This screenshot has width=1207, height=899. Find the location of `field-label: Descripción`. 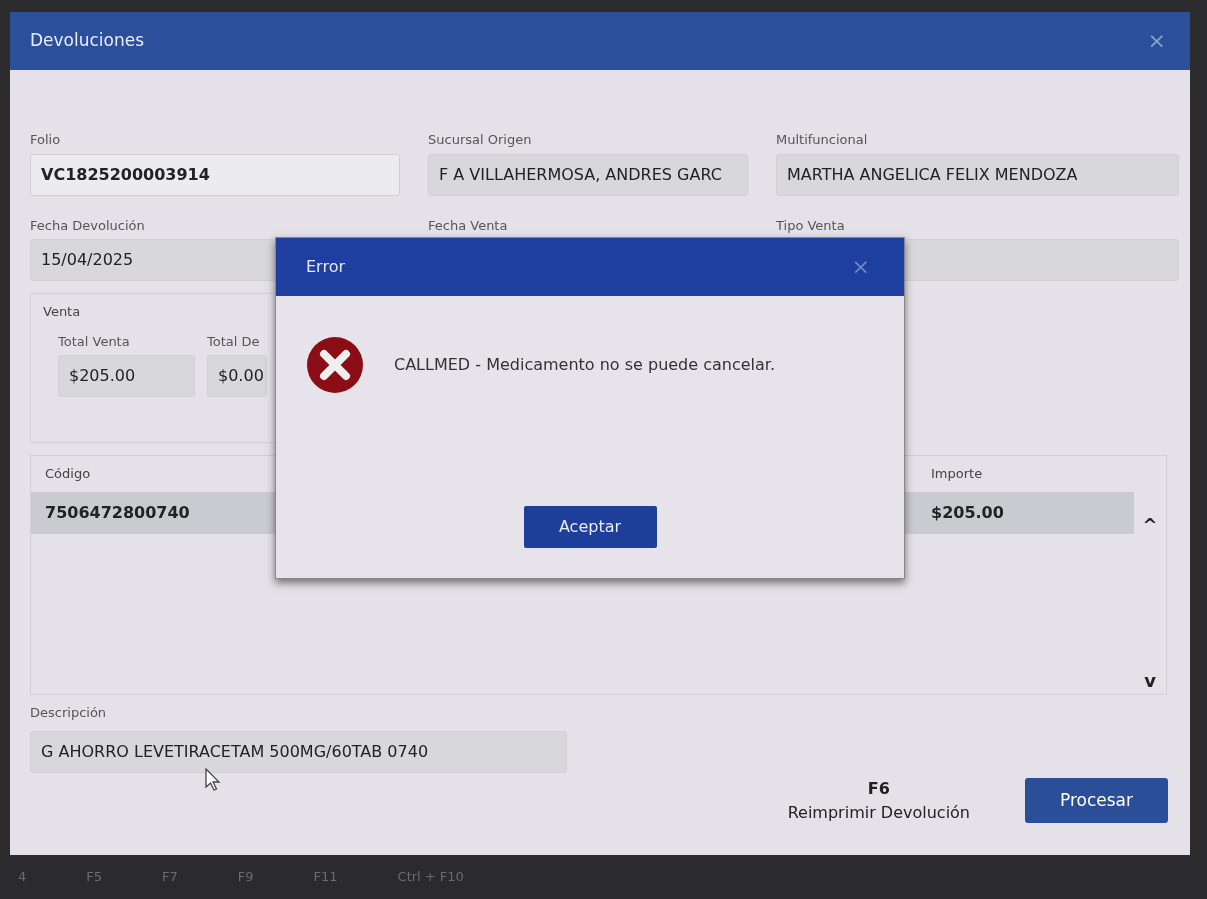

field-label: Descripción is located at coordinates (69, 713).